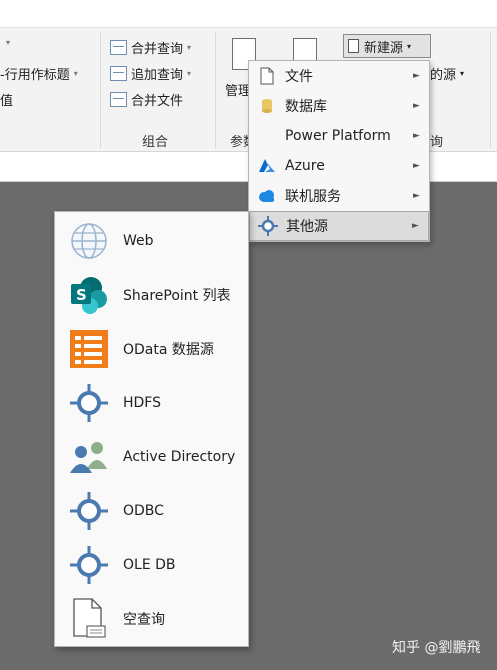 The width and height of the screenshot is (497, 670). Describe the element at coordinates (118, 47) in the screenshot. I see `merge-queries-icon` at that location.